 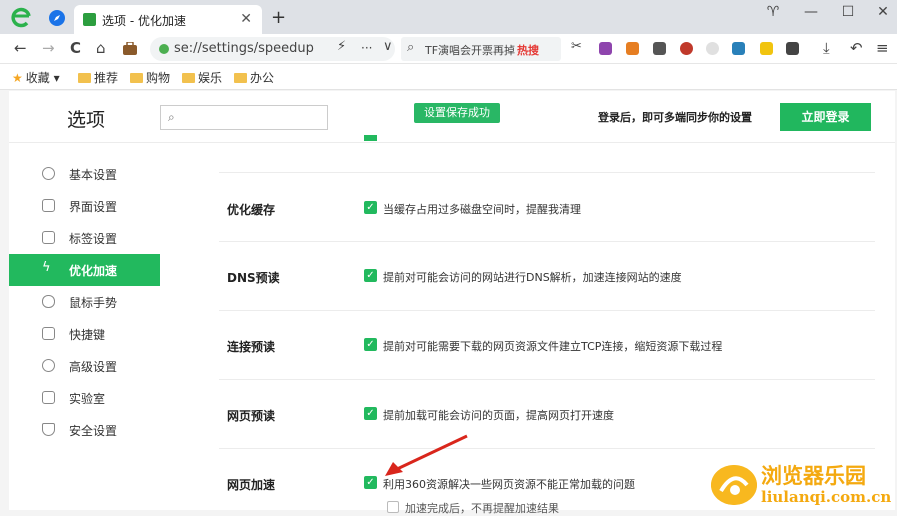 I want to click on close-tab-icon: ✕, so click(x=246, y=19).